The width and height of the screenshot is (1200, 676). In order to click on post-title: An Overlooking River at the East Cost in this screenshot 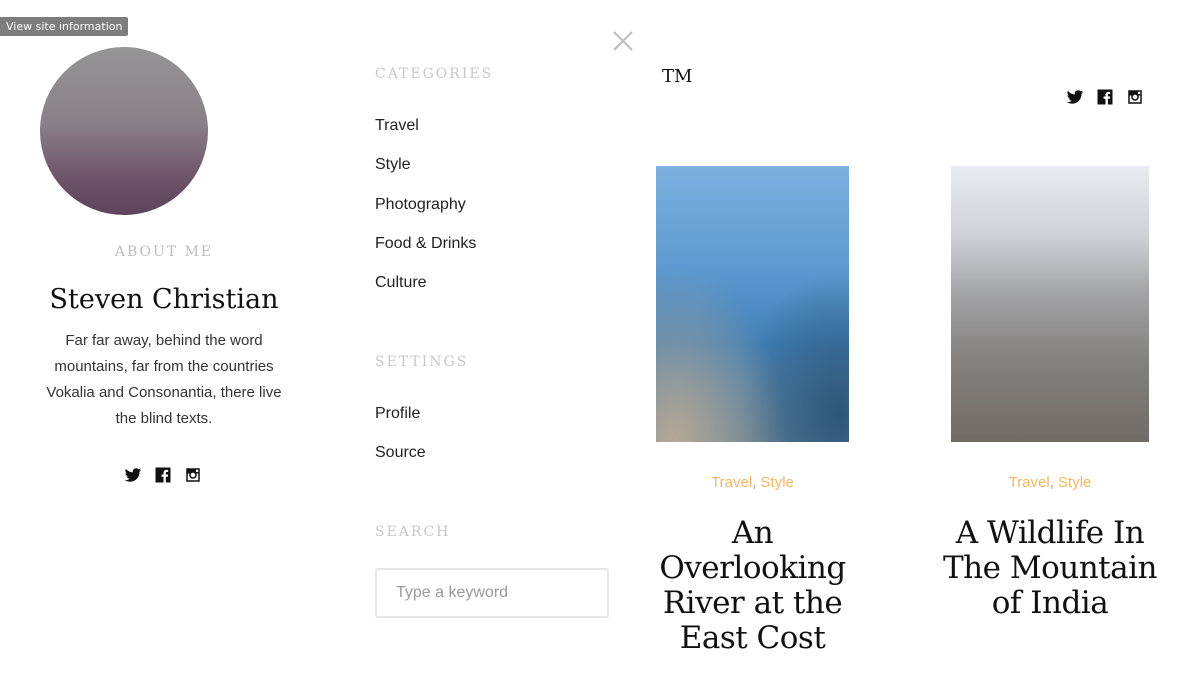, I will do `click(752, 586)`.